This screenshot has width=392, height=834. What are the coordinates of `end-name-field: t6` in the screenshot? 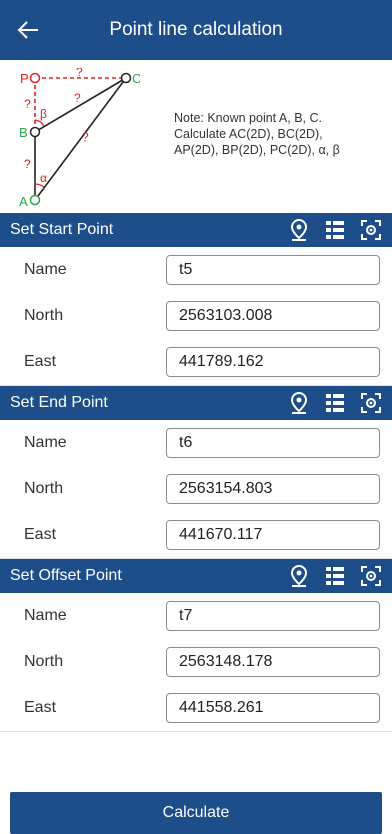 It's located at (273, 443).